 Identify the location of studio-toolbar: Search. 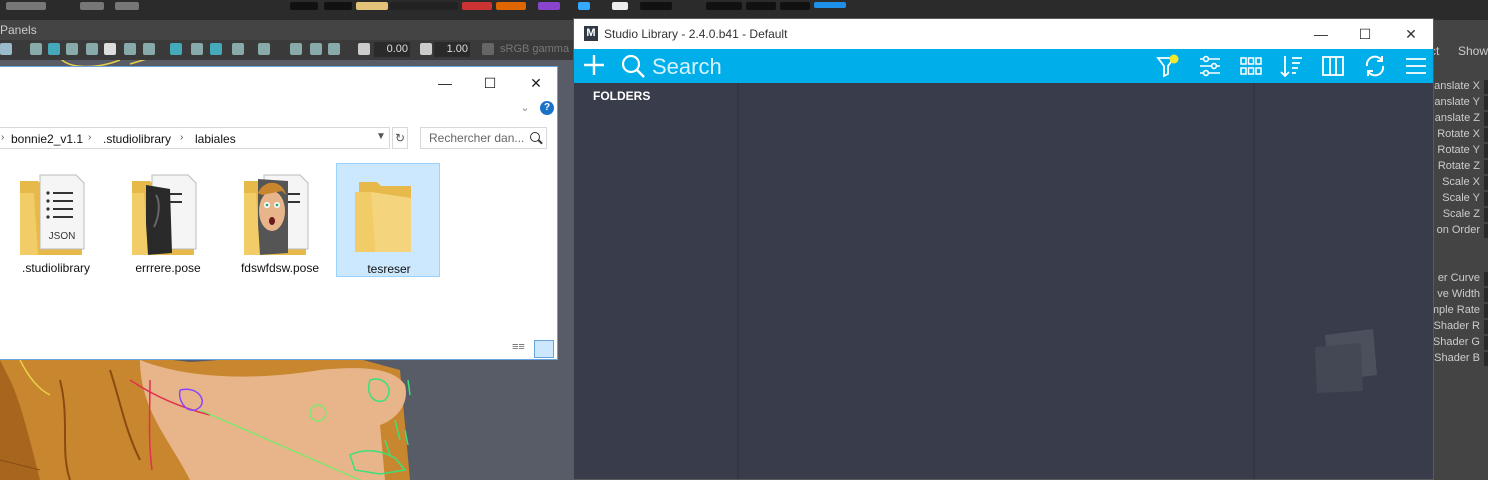
(1003, 66).